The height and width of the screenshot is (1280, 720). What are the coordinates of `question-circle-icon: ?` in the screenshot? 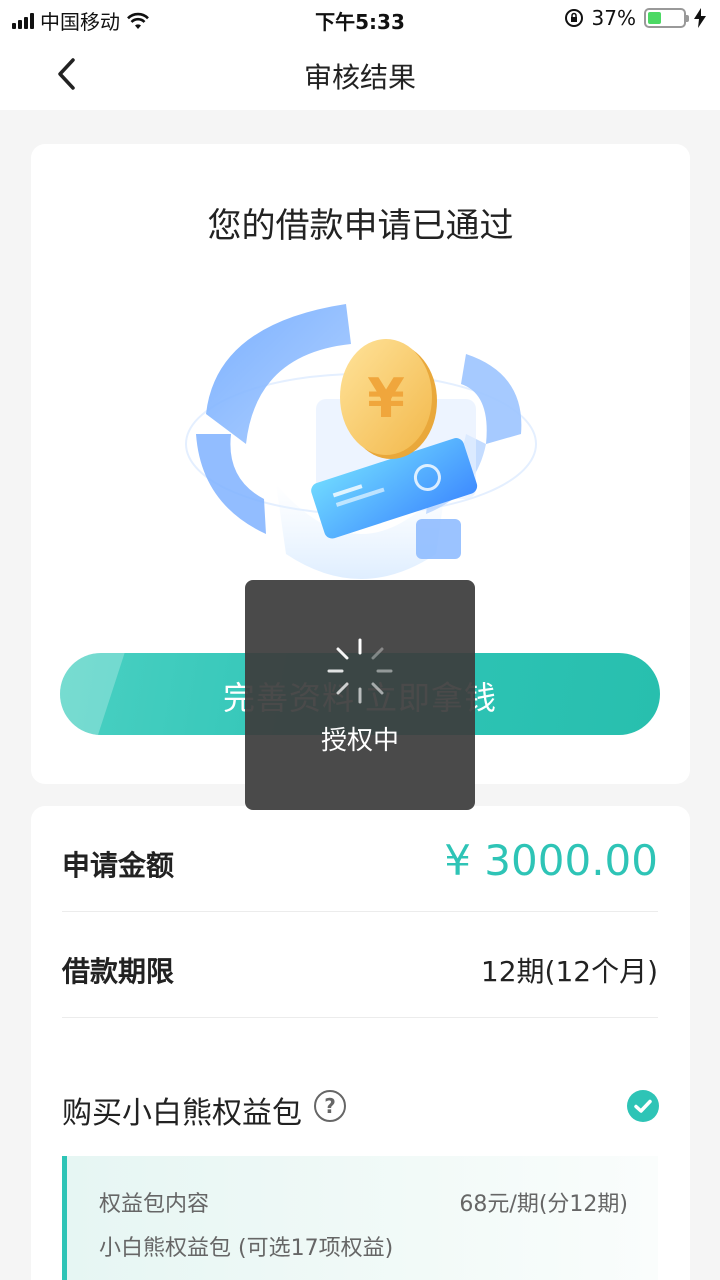 It's located at (330, 1106).